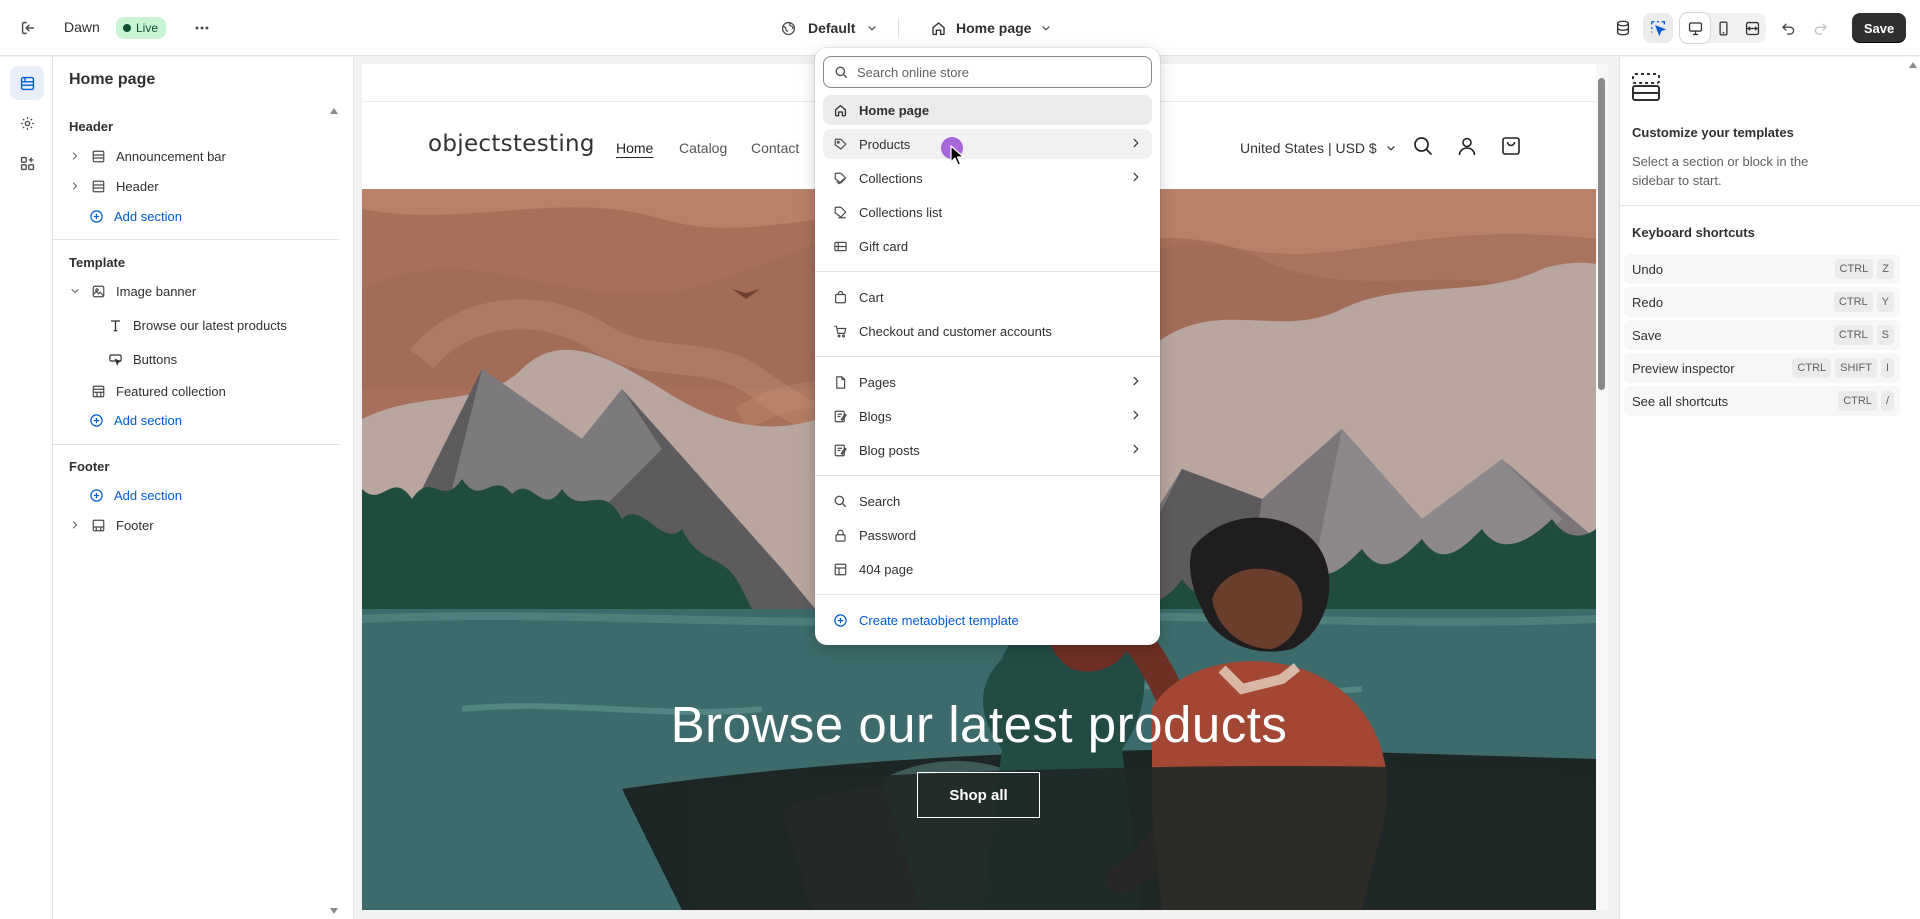 This screenshot has width=1920, height=919. I want to click on nav-link-home: Home, so click(634, 148).